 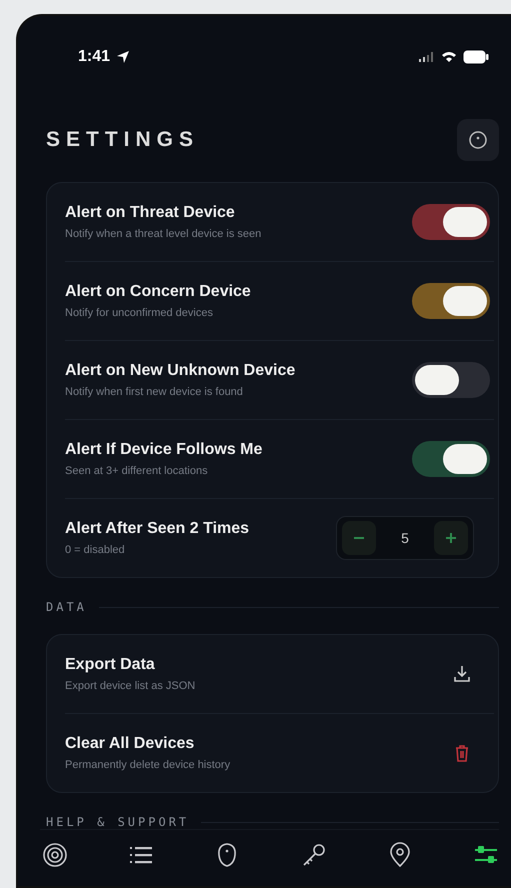 I want to click on increment-button, so click(x=451, y=538).